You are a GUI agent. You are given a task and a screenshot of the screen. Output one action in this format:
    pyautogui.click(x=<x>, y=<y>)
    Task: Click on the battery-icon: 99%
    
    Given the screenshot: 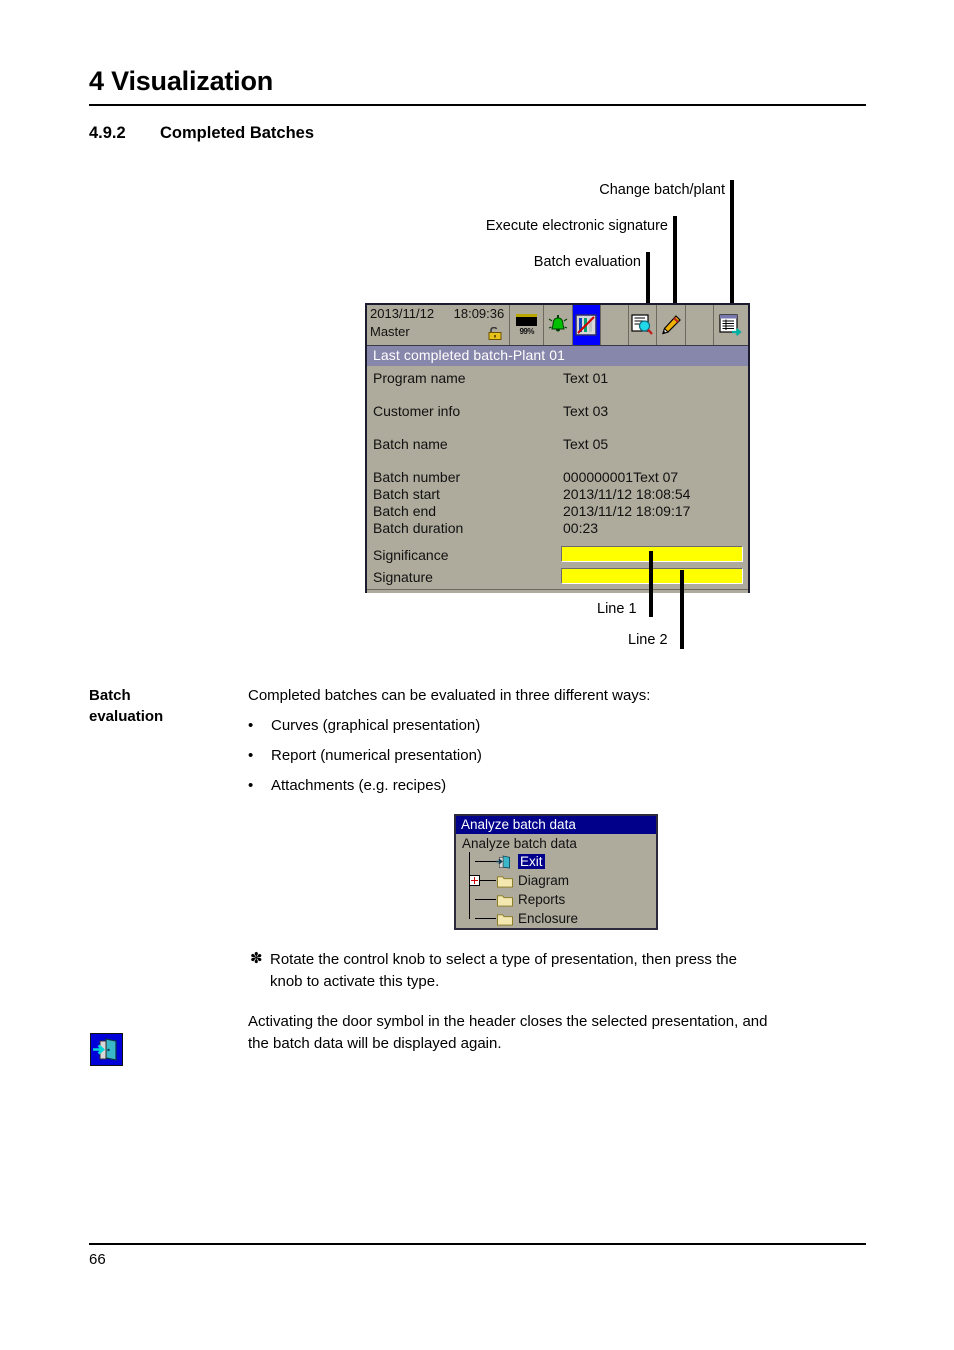 What is the action you would take?
    pyautogui.click(x=527, y=325)
    